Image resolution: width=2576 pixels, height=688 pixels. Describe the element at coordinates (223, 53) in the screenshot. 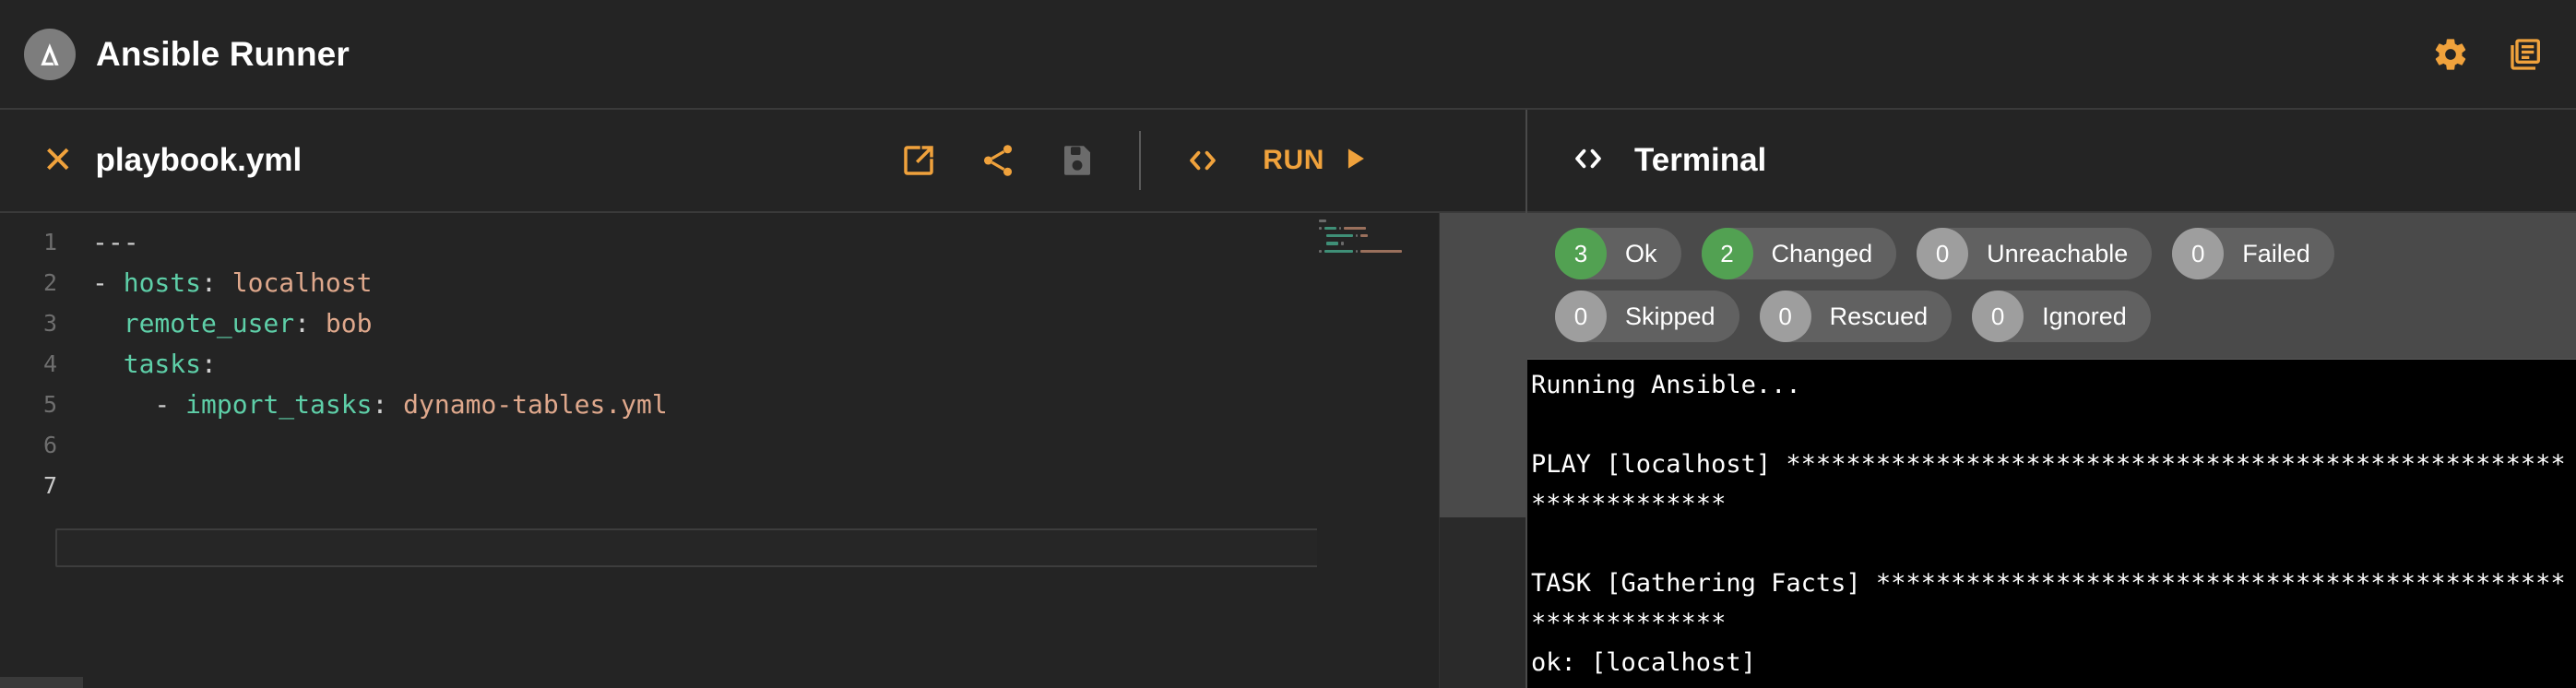

I see `page-title: Ansible Runner` at that location.